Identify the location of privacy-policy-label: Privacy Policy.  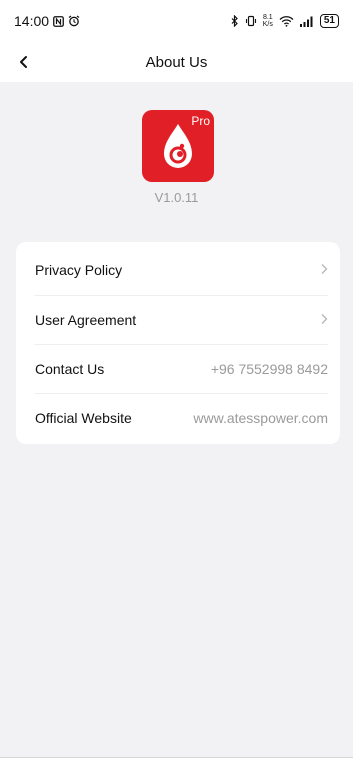
(79, 270).